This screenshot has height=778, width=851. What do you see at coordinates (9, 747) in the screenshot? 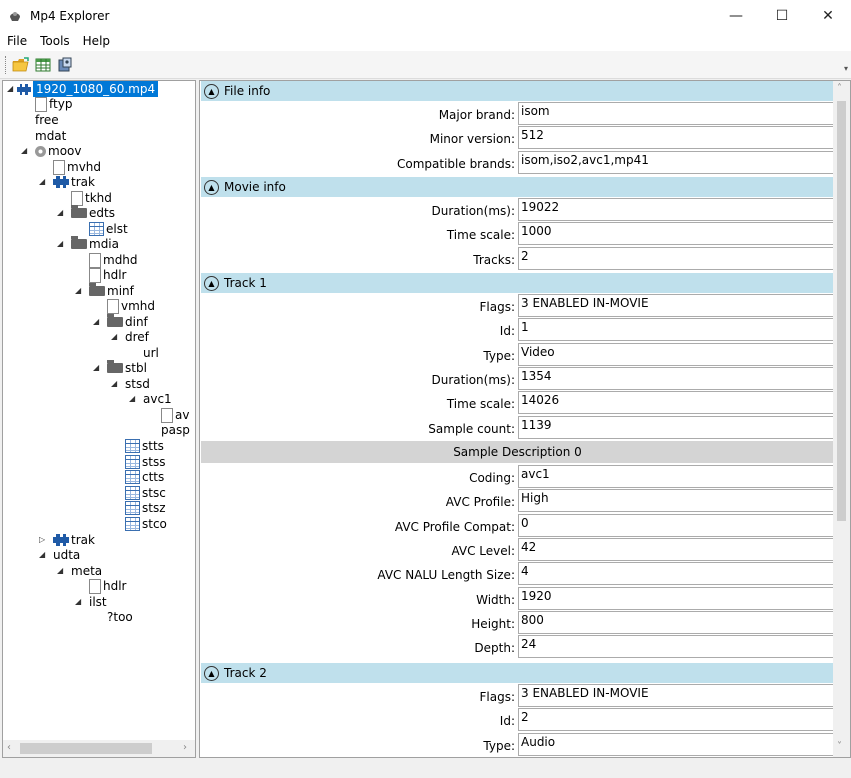
I see `scroll-left-icon: ‹` at bounding box center [9, 747].